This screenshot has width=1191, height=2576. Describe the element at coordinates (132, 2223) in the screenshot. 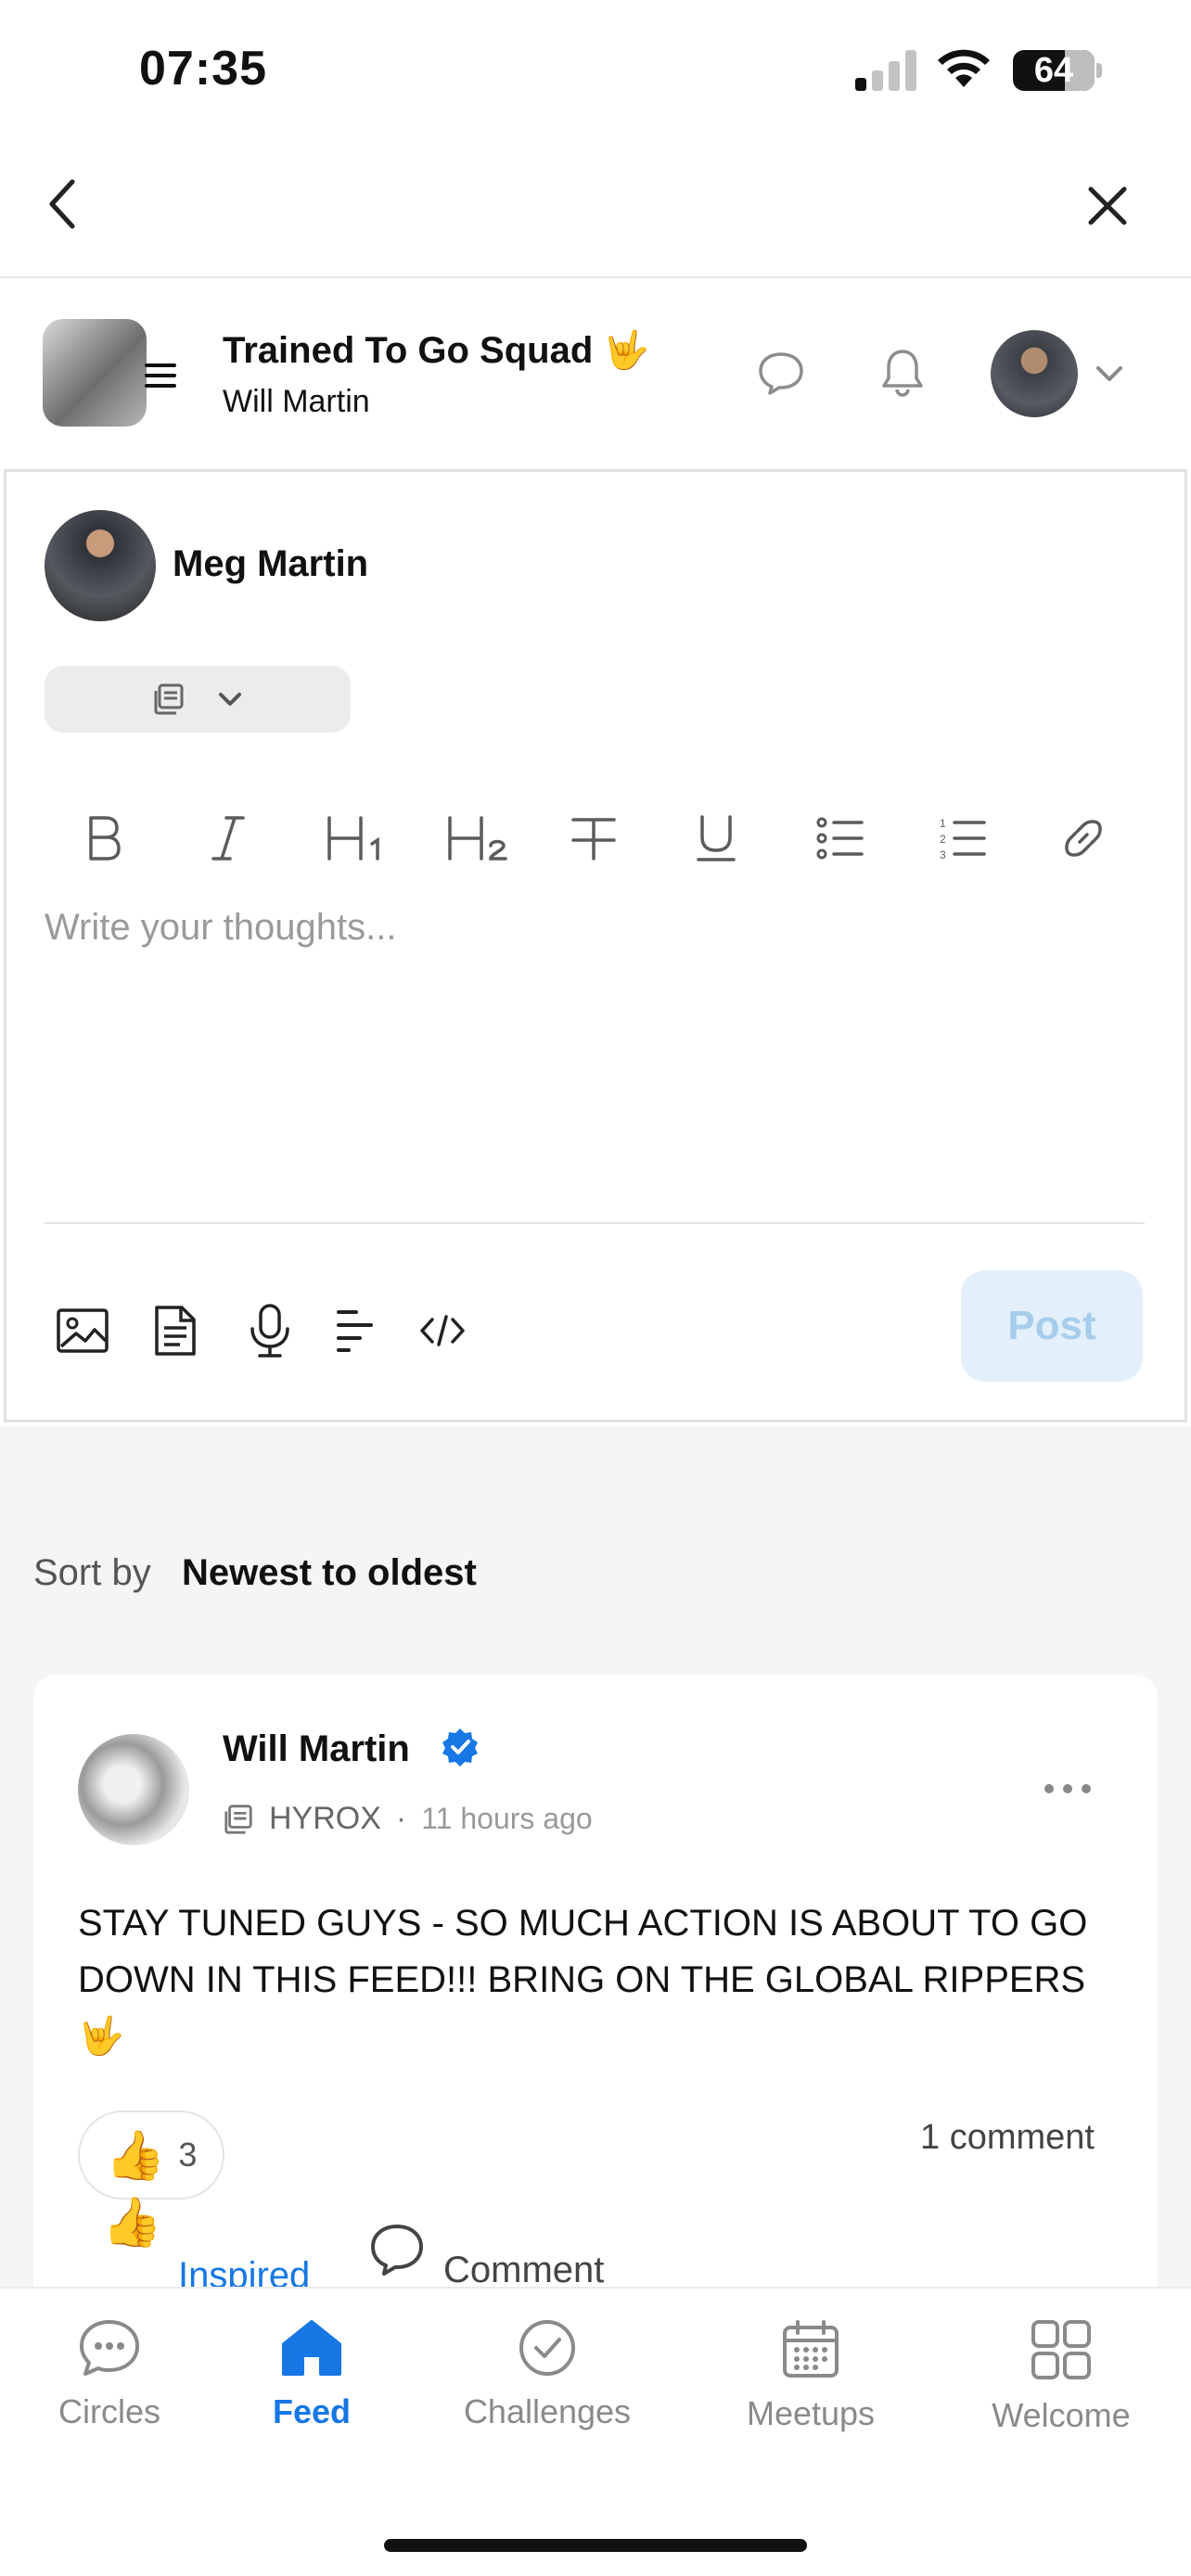

I see `inspired-emoji: 👍` at that location.